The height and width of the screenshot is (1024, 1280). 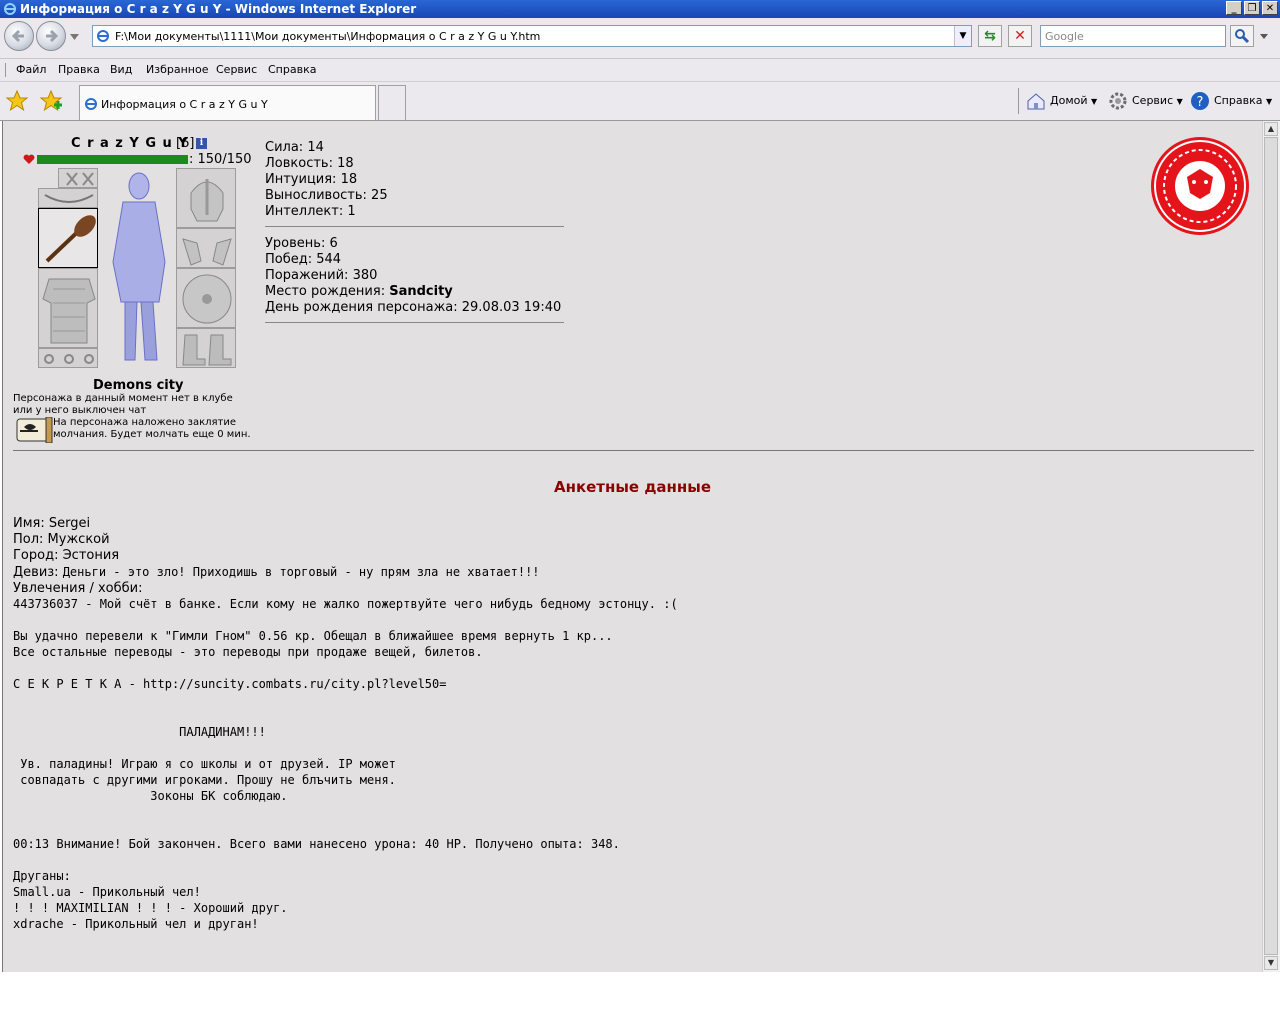 What do you see at coordinates (10, 9) in the screenshot?
I see `ie-logo-icon` at bounding box center [10, 9].